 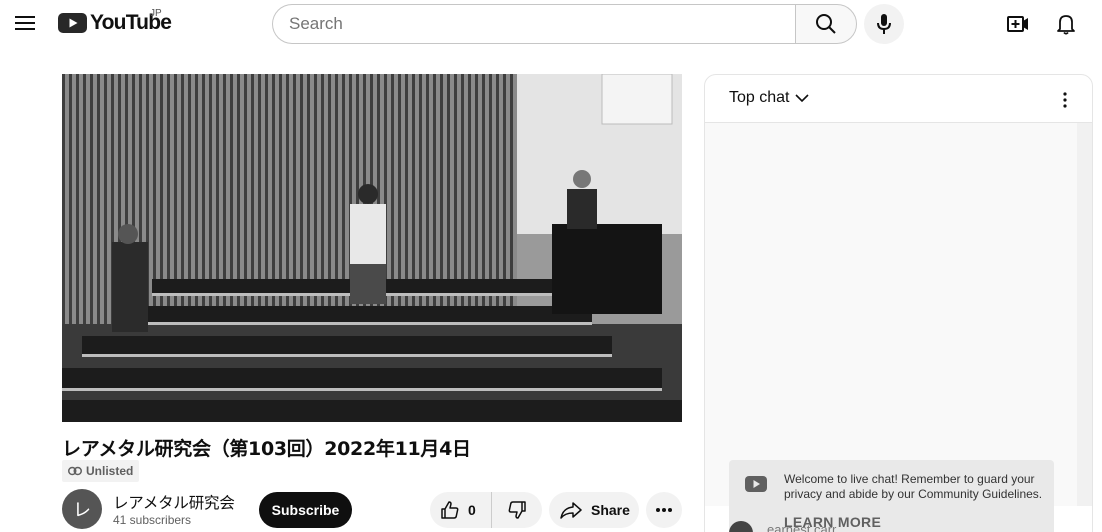 I want to click on subscribe-button: Subscribe, so click(x=305, y=510).